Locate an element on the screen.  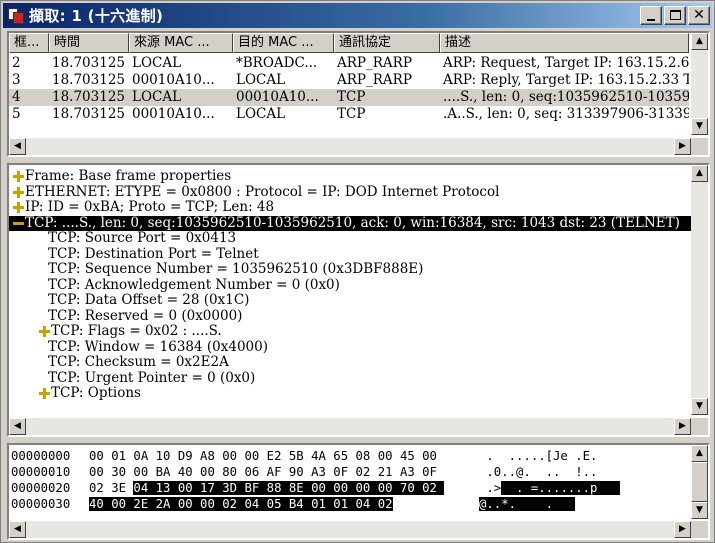
maximize-button is located at coordinates (675, 15).